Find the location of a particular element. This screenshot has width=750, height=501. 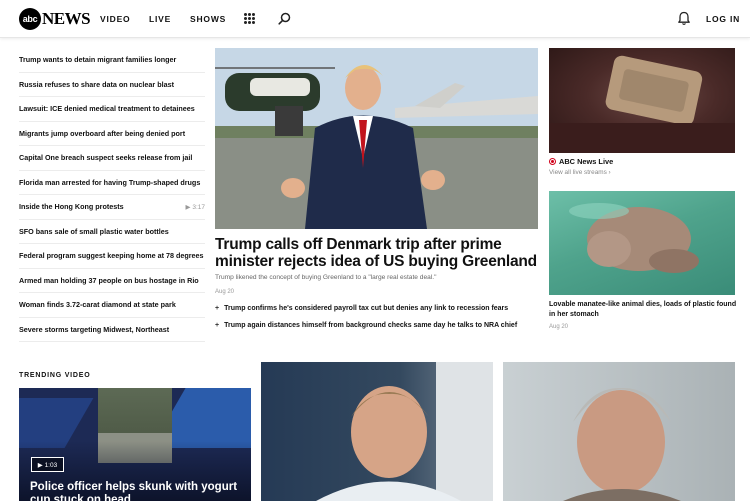

search-icon is located at coordinates (284, 18).